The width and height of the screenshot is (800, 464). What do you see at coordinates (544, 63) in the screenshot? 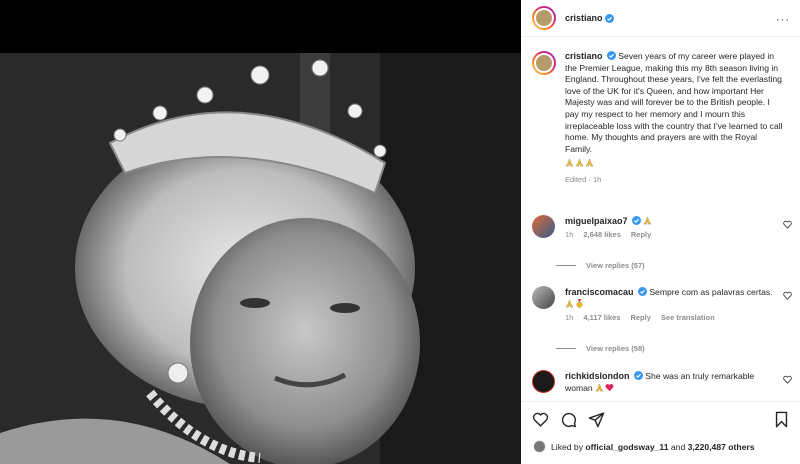
I see `caption-avatar` at bounding box center [544, 63].